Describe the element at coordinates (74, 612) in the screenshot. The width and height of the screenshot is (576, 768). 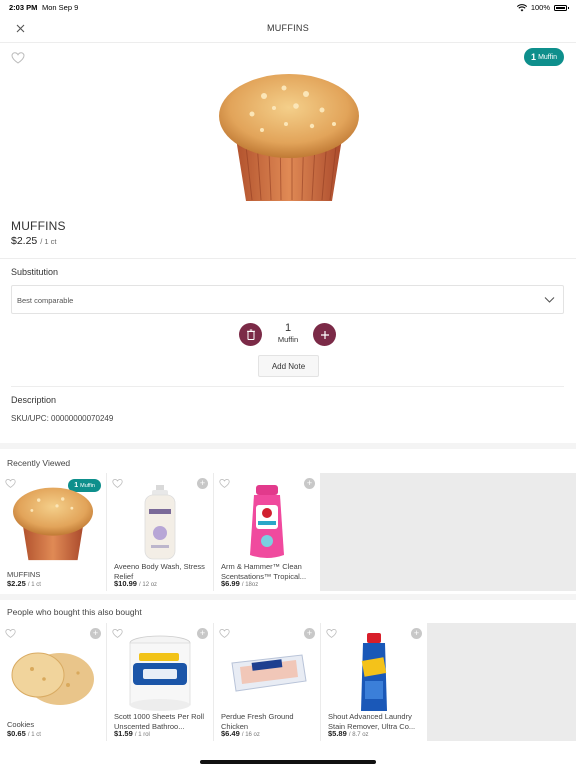
I see `also-bought-title: People who bought this also bought` at that location.